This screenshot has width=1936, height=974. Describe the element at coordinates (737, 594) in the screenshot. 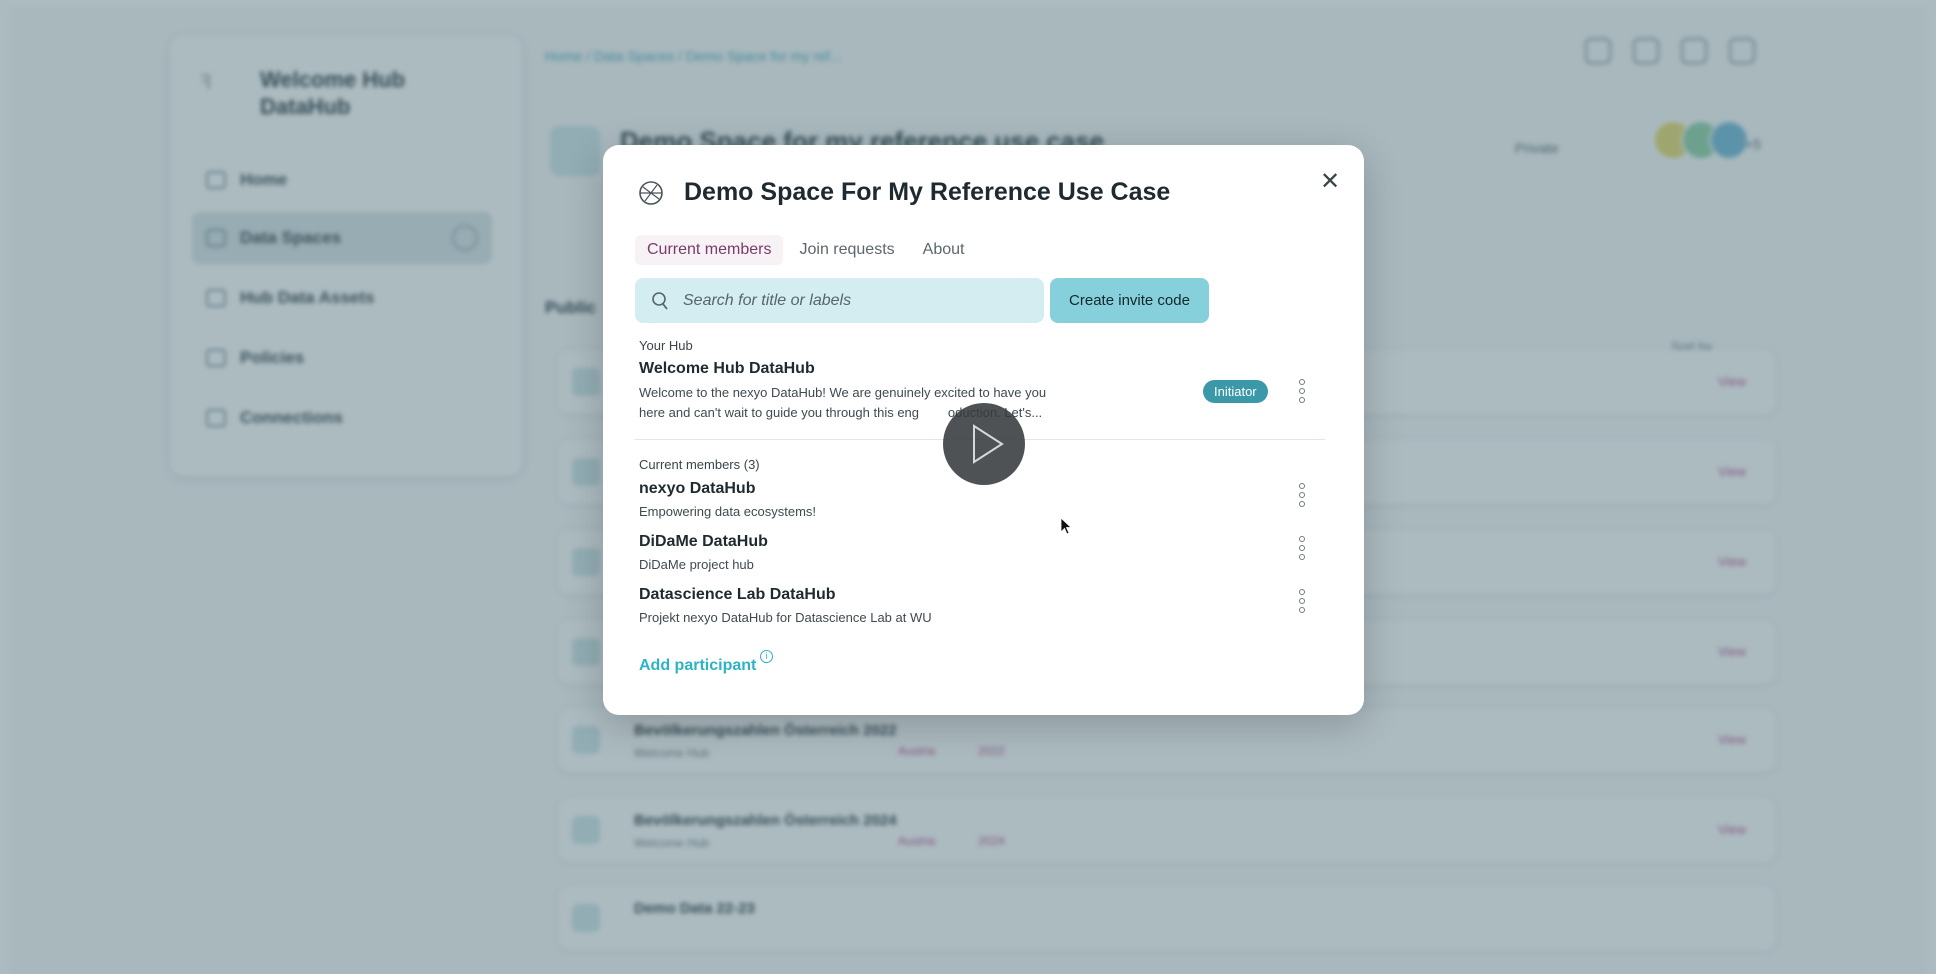

I see `member-name: Datascience Lab DataHub` at that location.